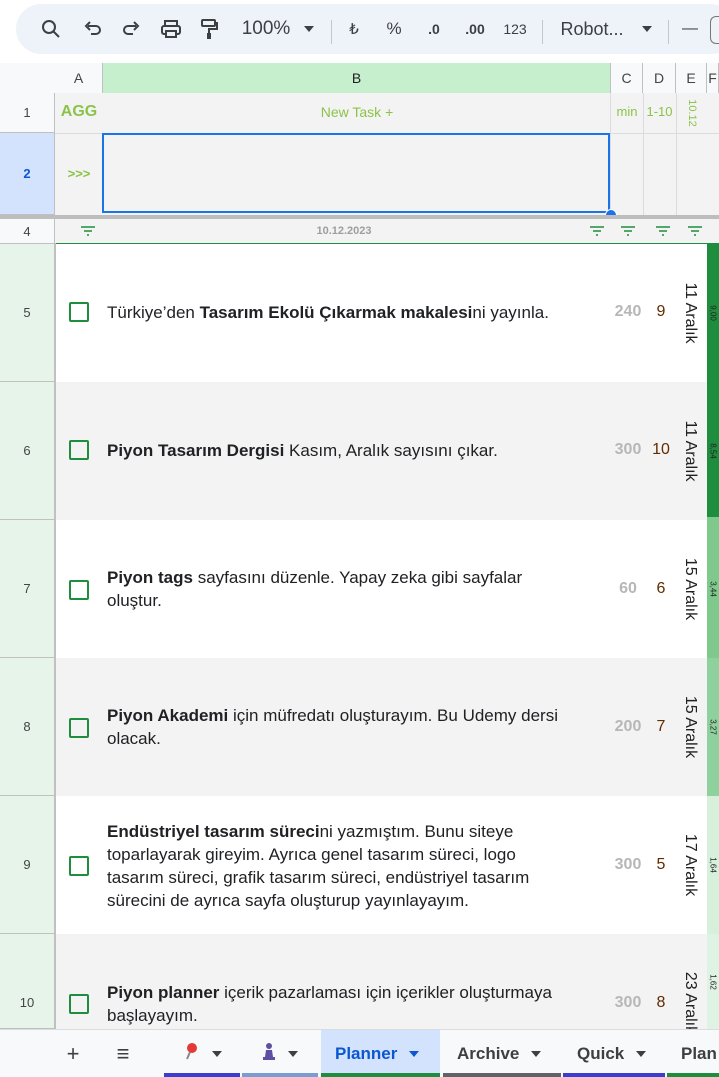  Describe the element at coordinates (659, 78) in the screenshot. I see `column-header-d: D` at that location.